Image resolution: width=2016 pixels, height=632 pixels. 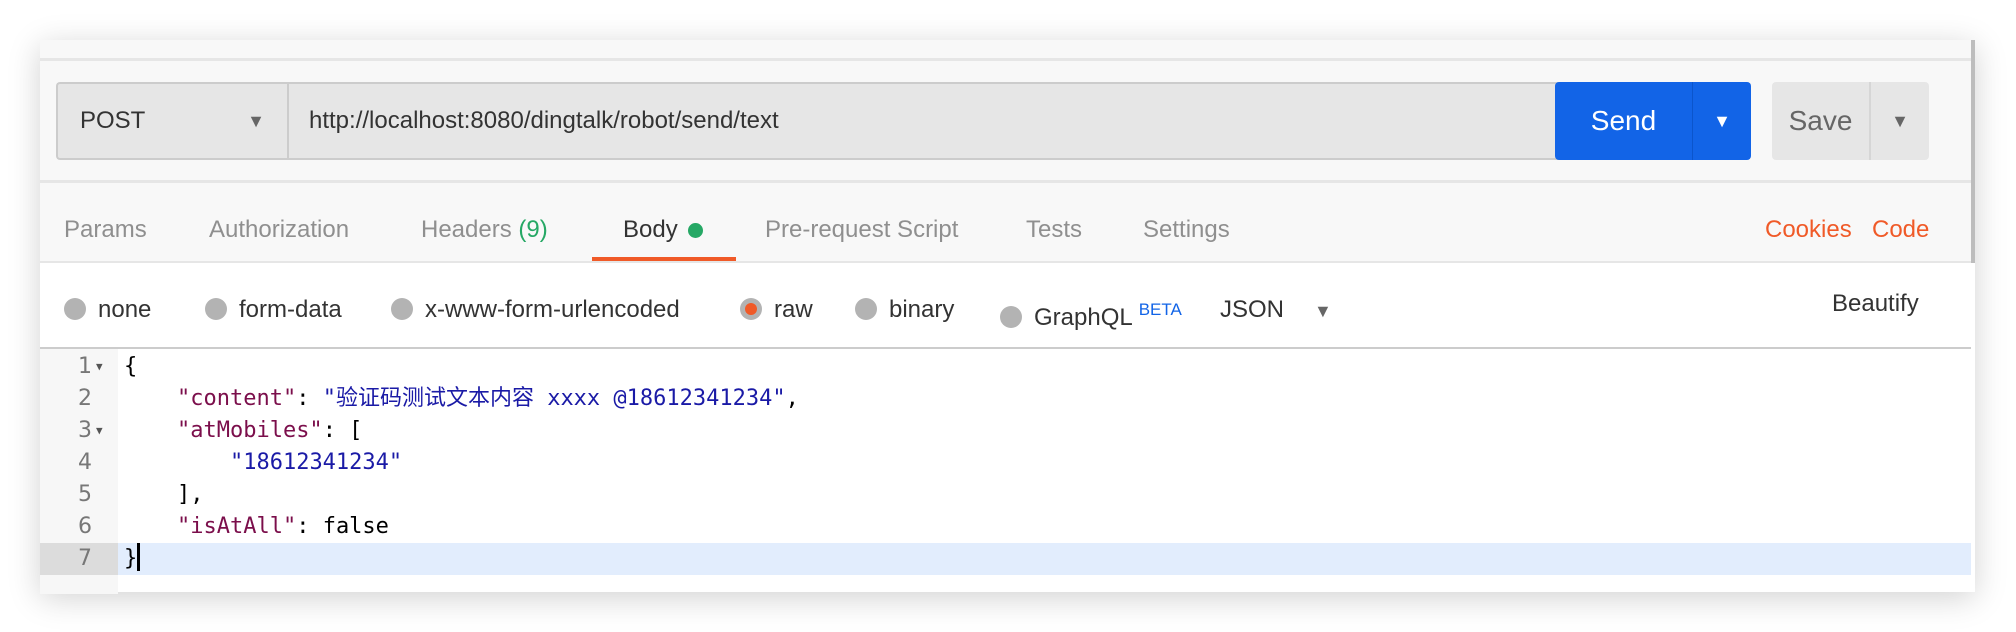 I want to click on headers-count: (9), so click(x=533, y=229).